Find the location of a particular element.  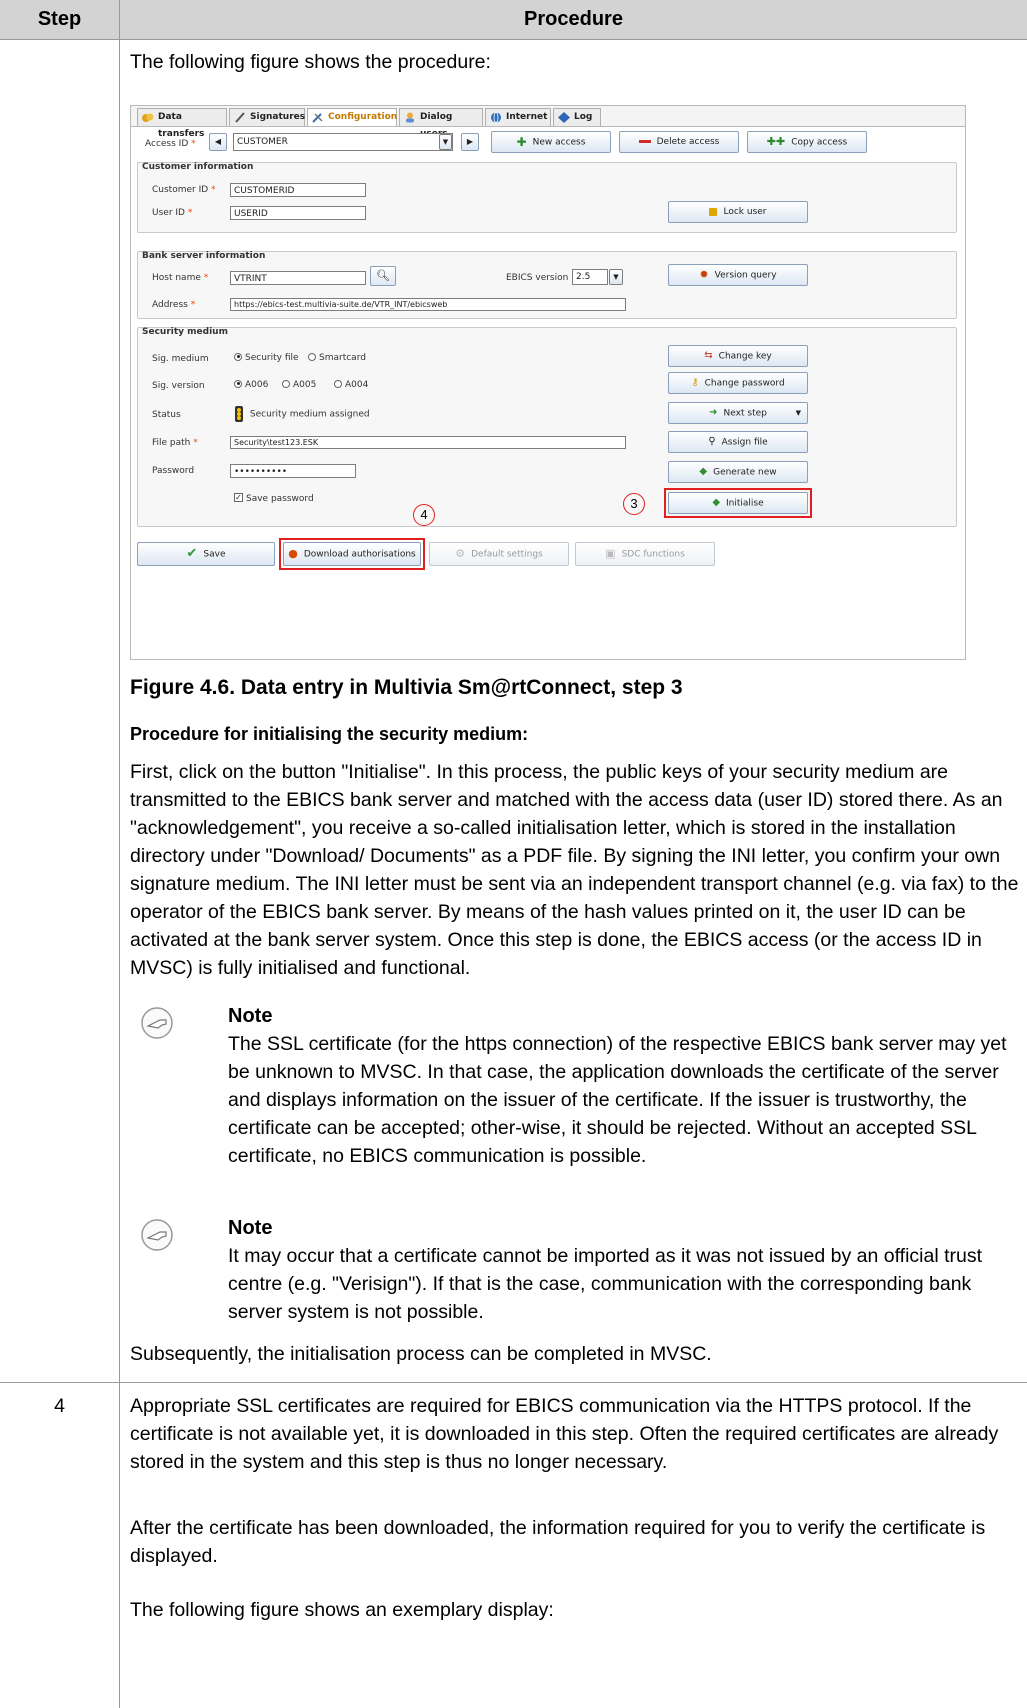

next-step-button: ➜ Next step ▼ is located at coordinates (738, 413).